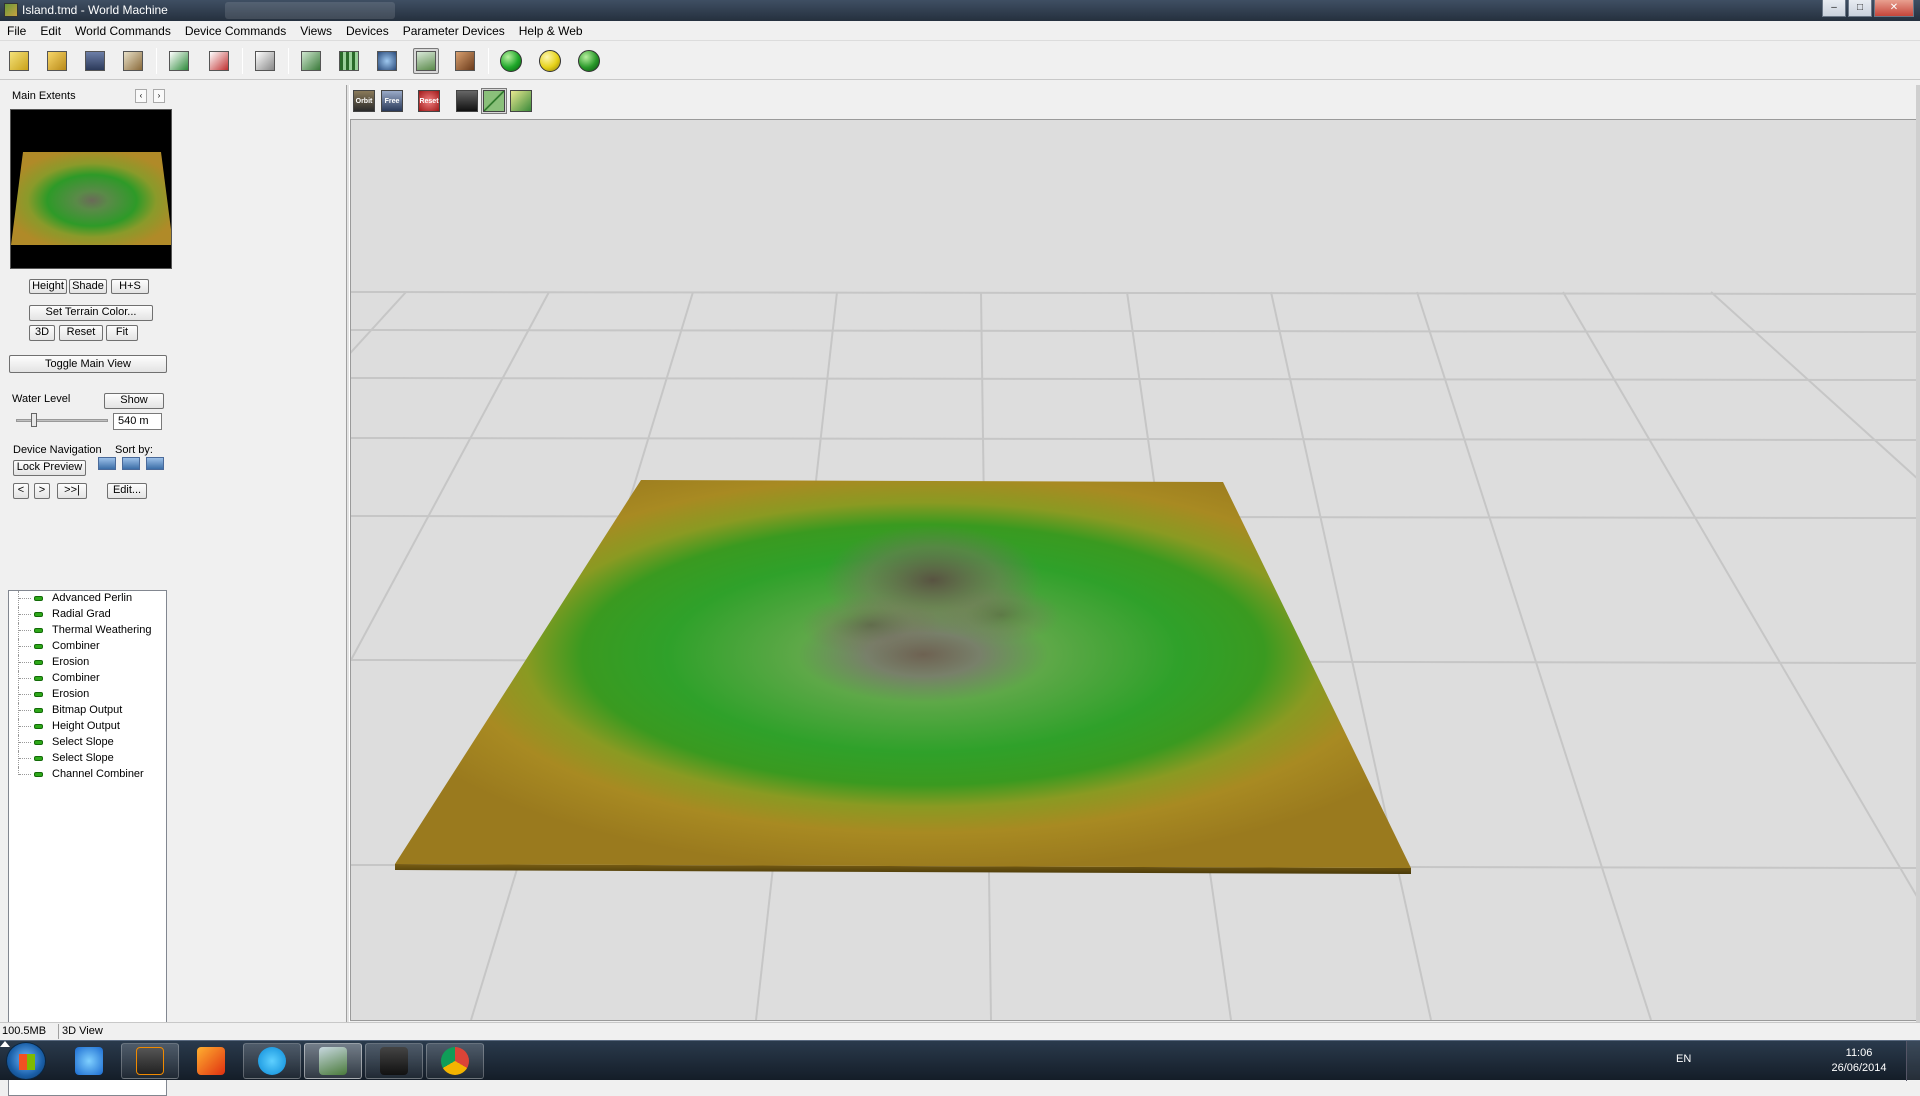 This screenshot has width=1920, height=1096. Describe the element at coordinates (137, 421) in the screenshot. I see `water-level-input: 540 m` at that location.